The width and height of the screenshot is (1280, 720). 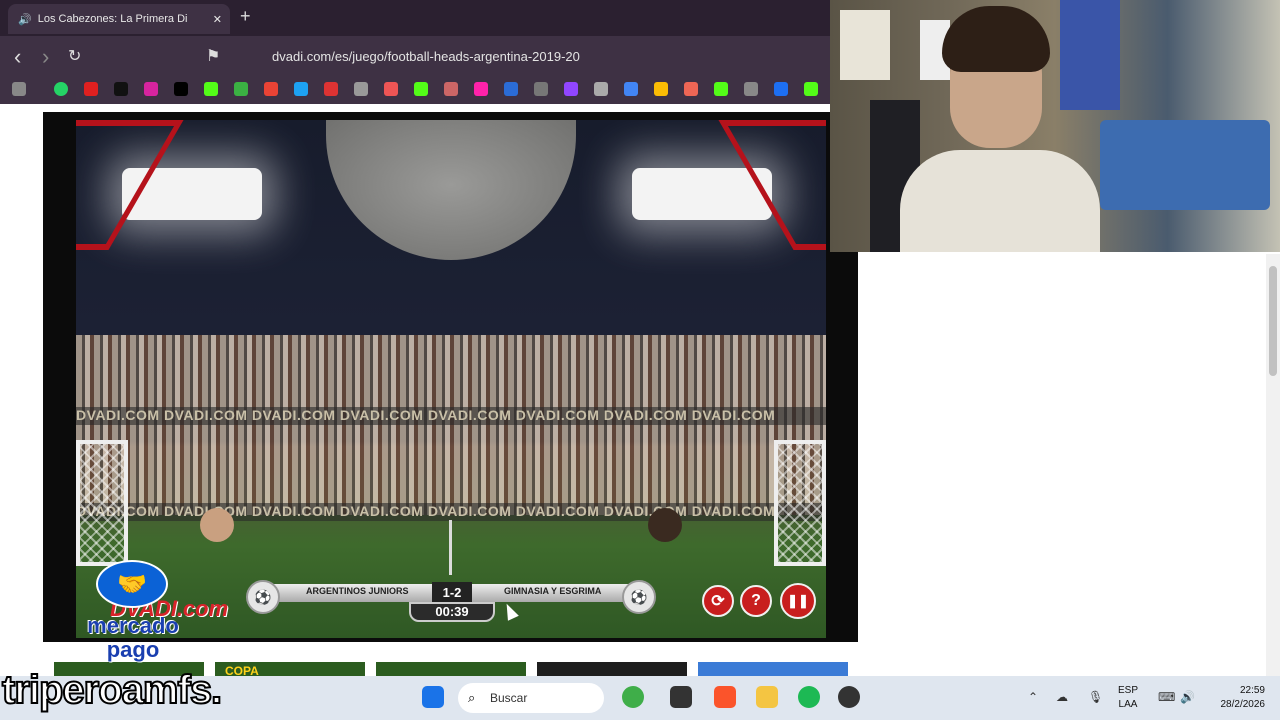 I want to click on bed, so click(x=1185, y=165).